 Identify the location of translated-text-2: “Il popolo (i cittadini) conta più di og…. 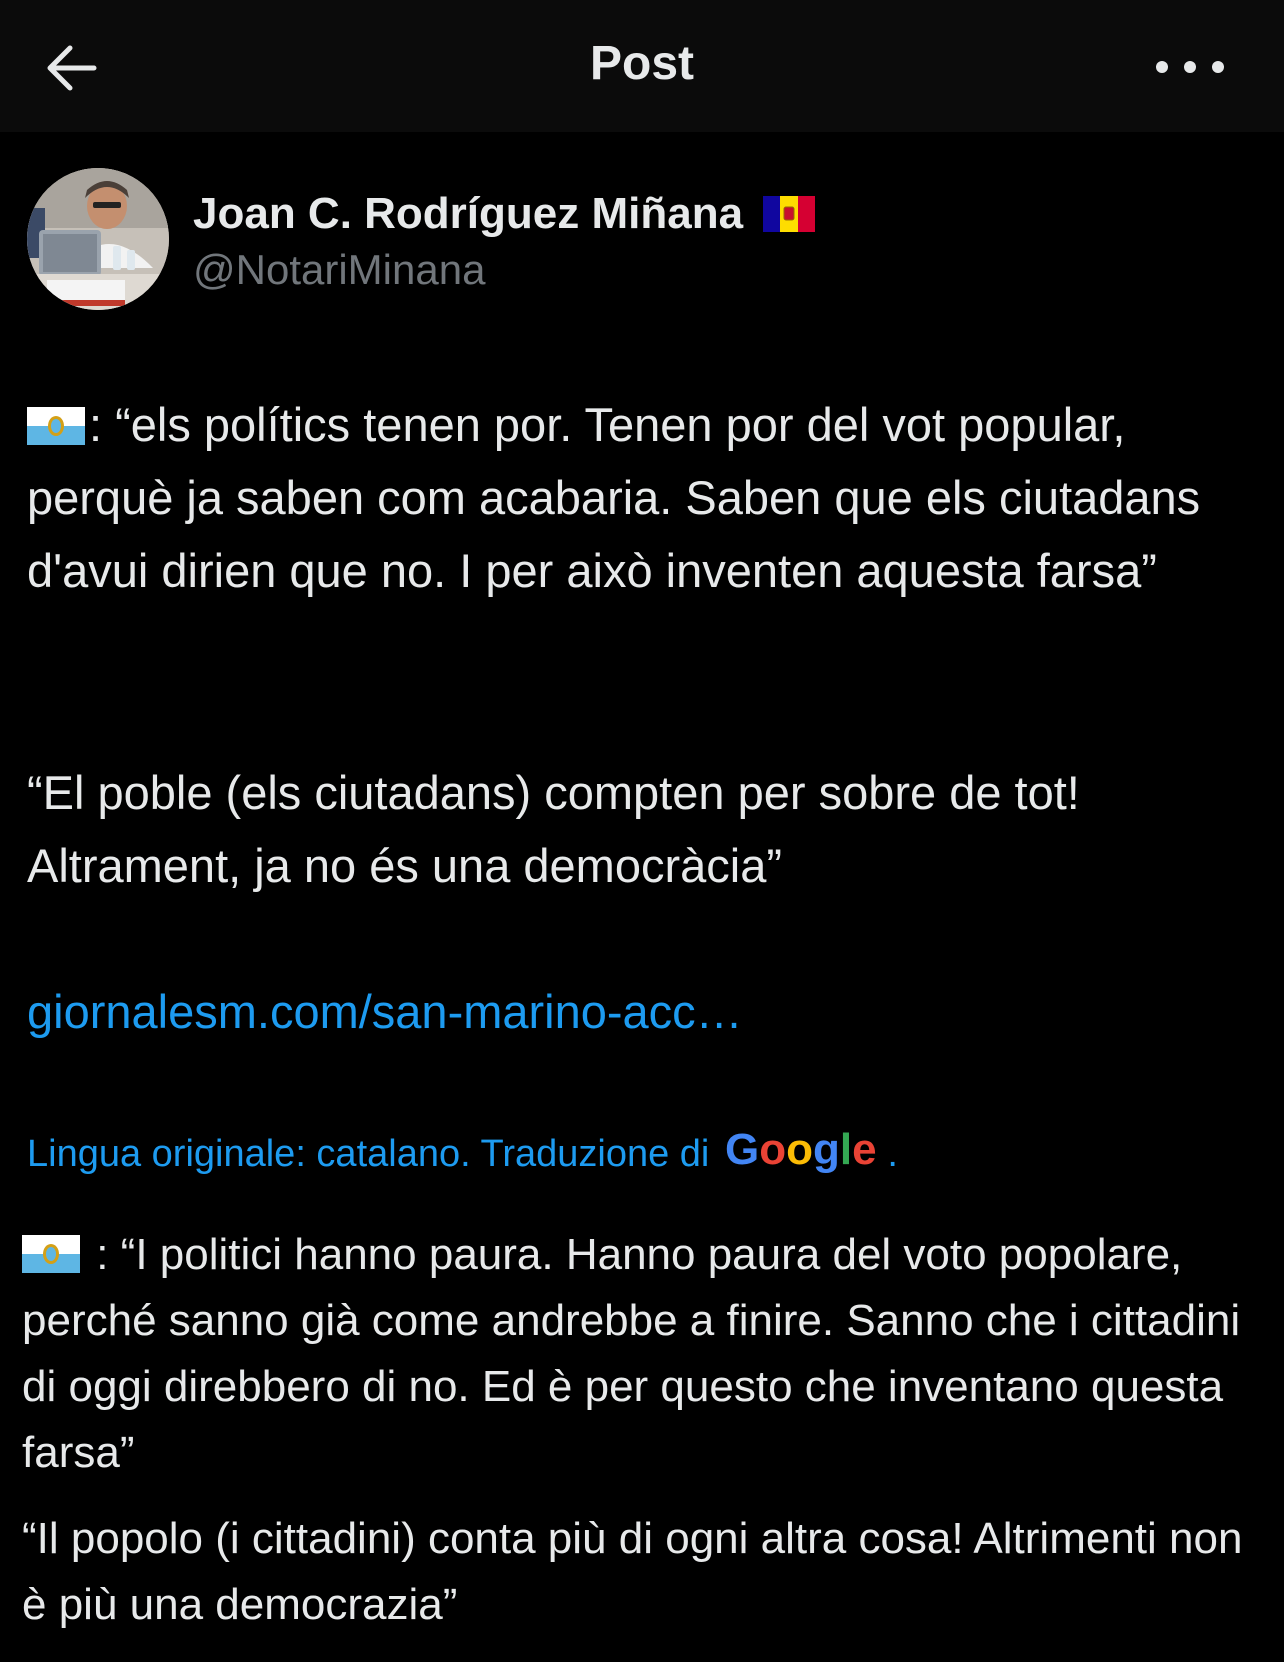
(632, 1571).